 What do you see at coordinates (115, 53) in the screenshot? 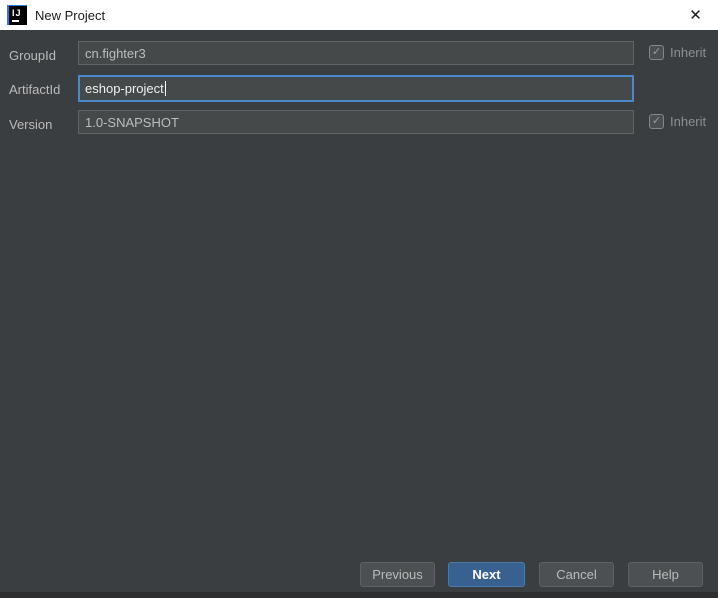
I see `groupid-value: cn.fighter3` at bounding box center [115, 53].